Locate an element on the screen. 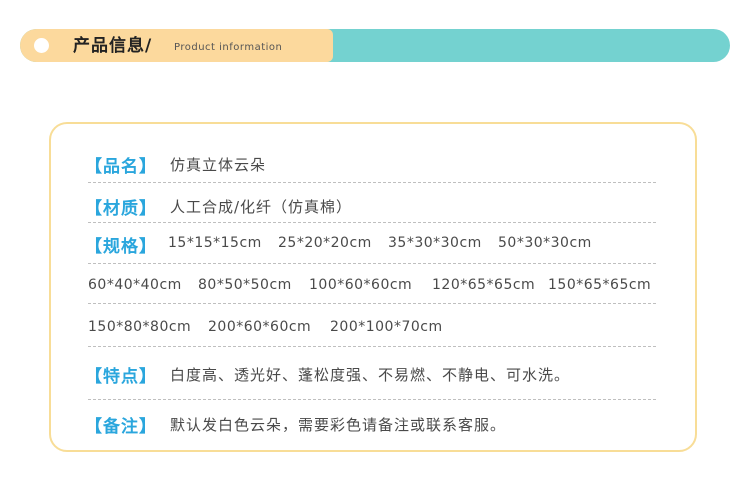 Image resolution: width=750 pixels, height=500 pixels. section-title: 产品信息/ is located at coordinates (113, 46).